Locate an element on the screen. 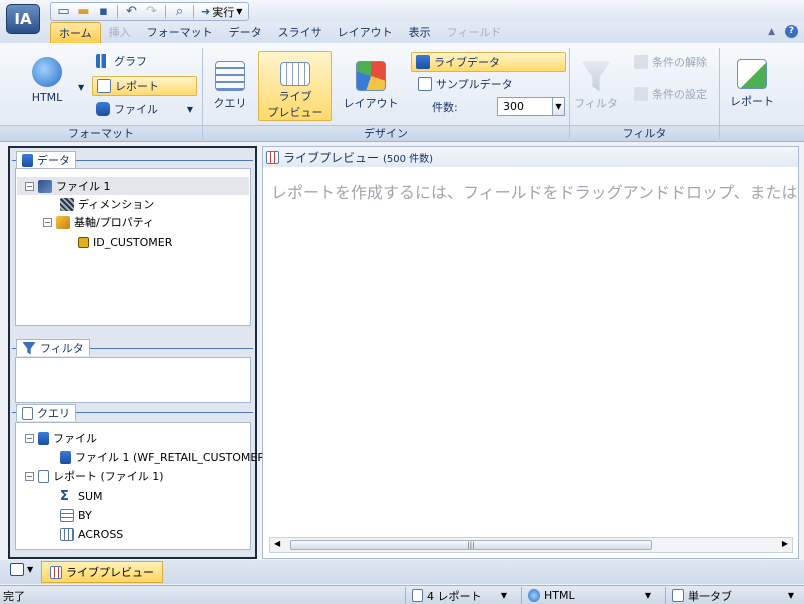 The image size is (804, 604). tree-item-dimension: ディメンション is located at coordinates (107, 204).